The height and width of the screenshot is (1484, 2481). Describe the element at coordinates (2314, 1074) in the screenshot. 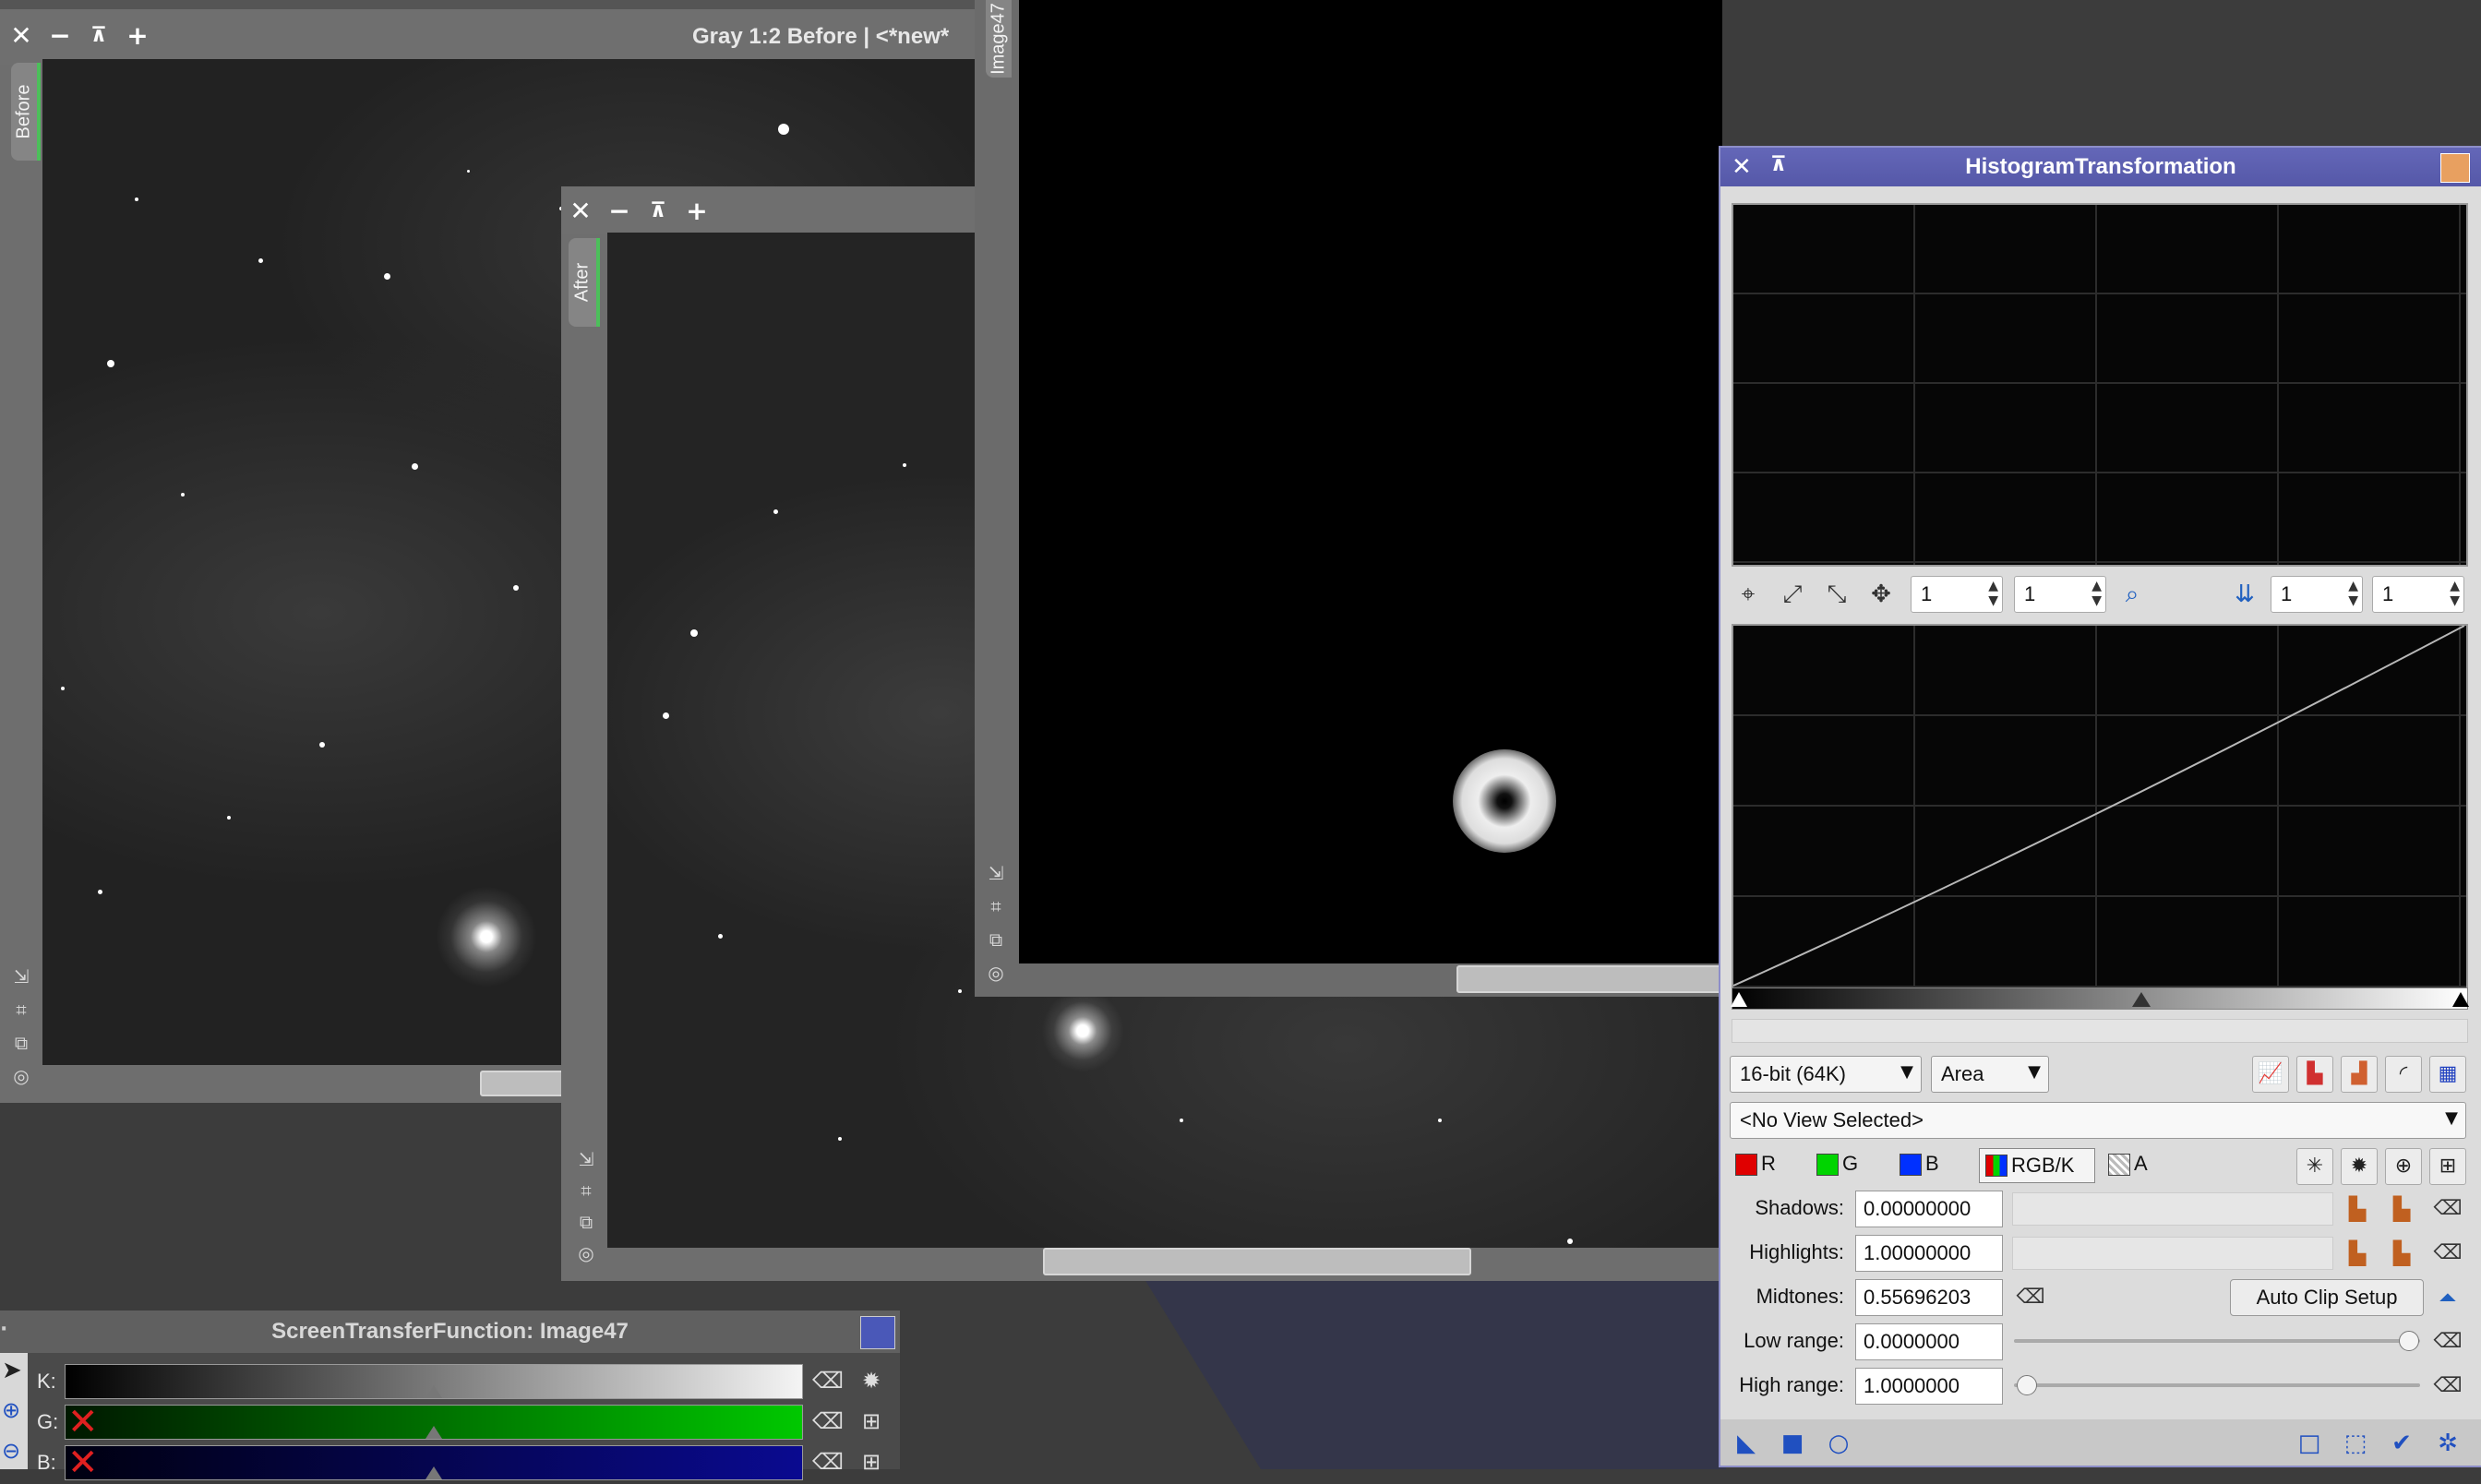

I see `color-histogram-icon: ▙` at that location.